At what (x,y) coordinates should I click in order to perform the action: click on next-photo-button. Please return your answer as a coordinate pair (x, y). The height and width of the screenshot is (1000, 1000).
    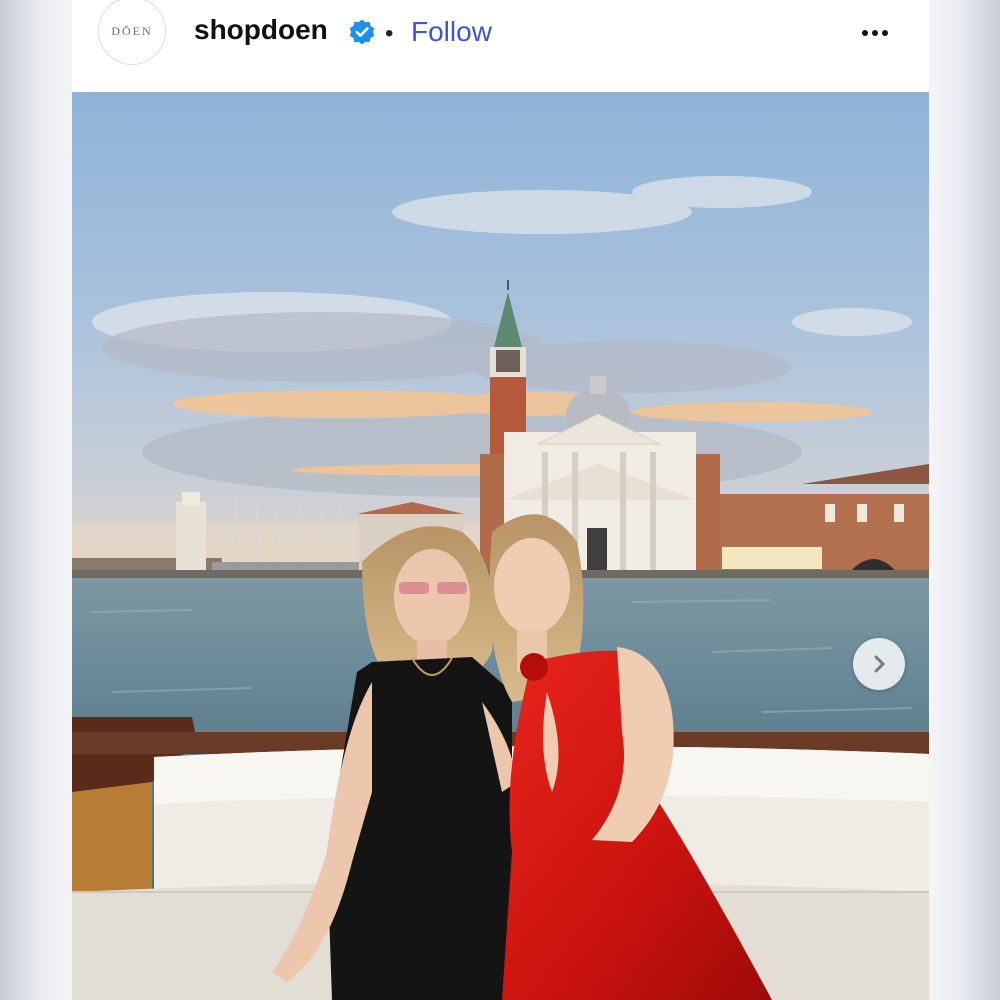
    Looking at the image, I should click on (879, 664).